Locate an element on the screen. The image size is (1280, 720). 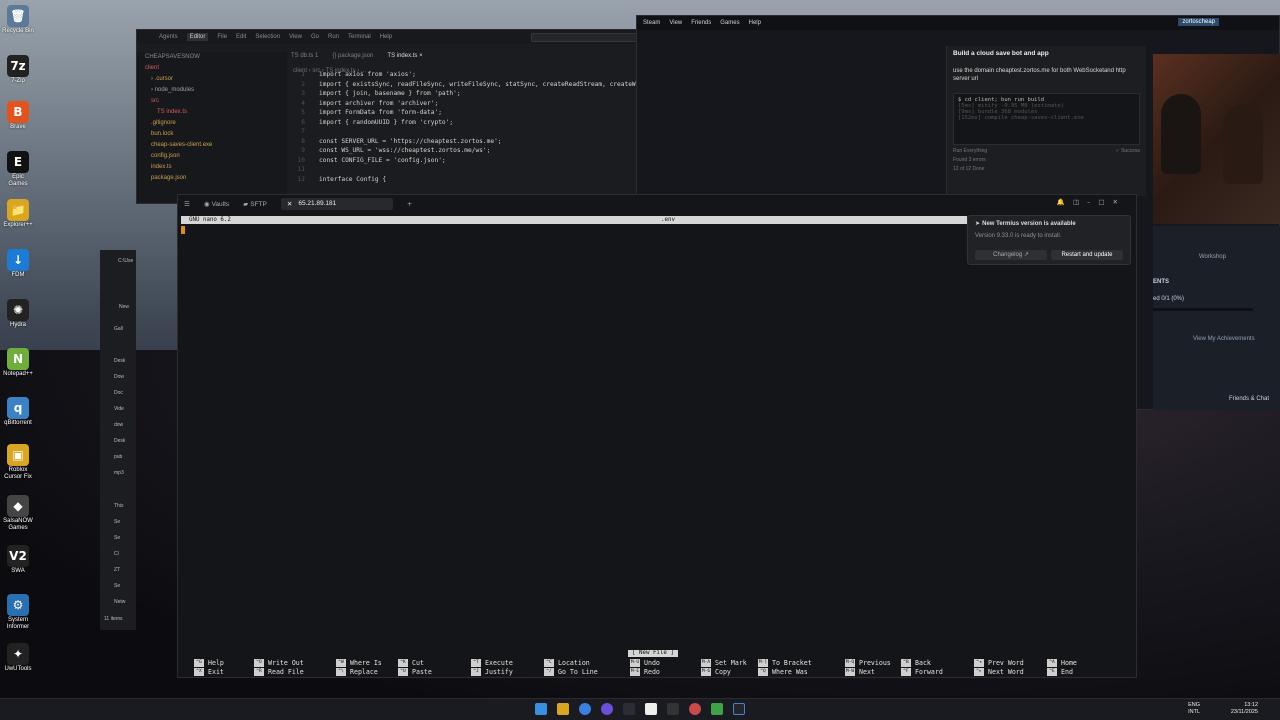
desktop-icon: V2 SWA is located at coordinates (18, 560).